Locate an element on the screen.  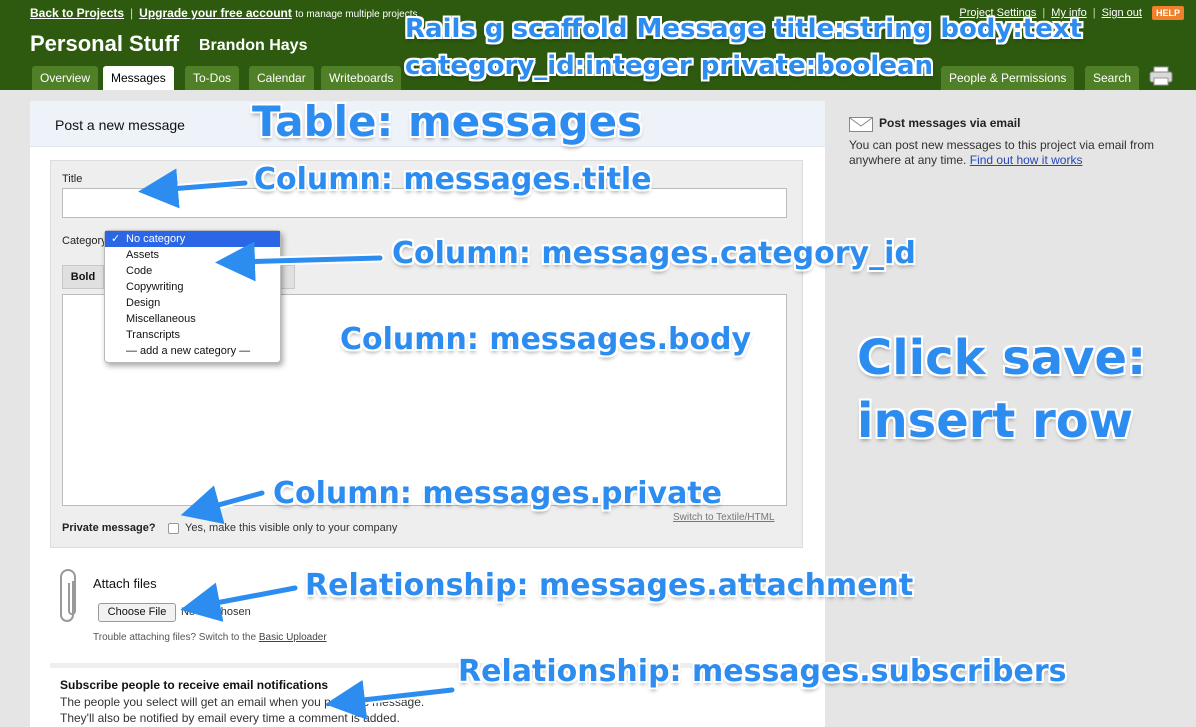
tab-overview: Overview is located at coordinates (65, 78).